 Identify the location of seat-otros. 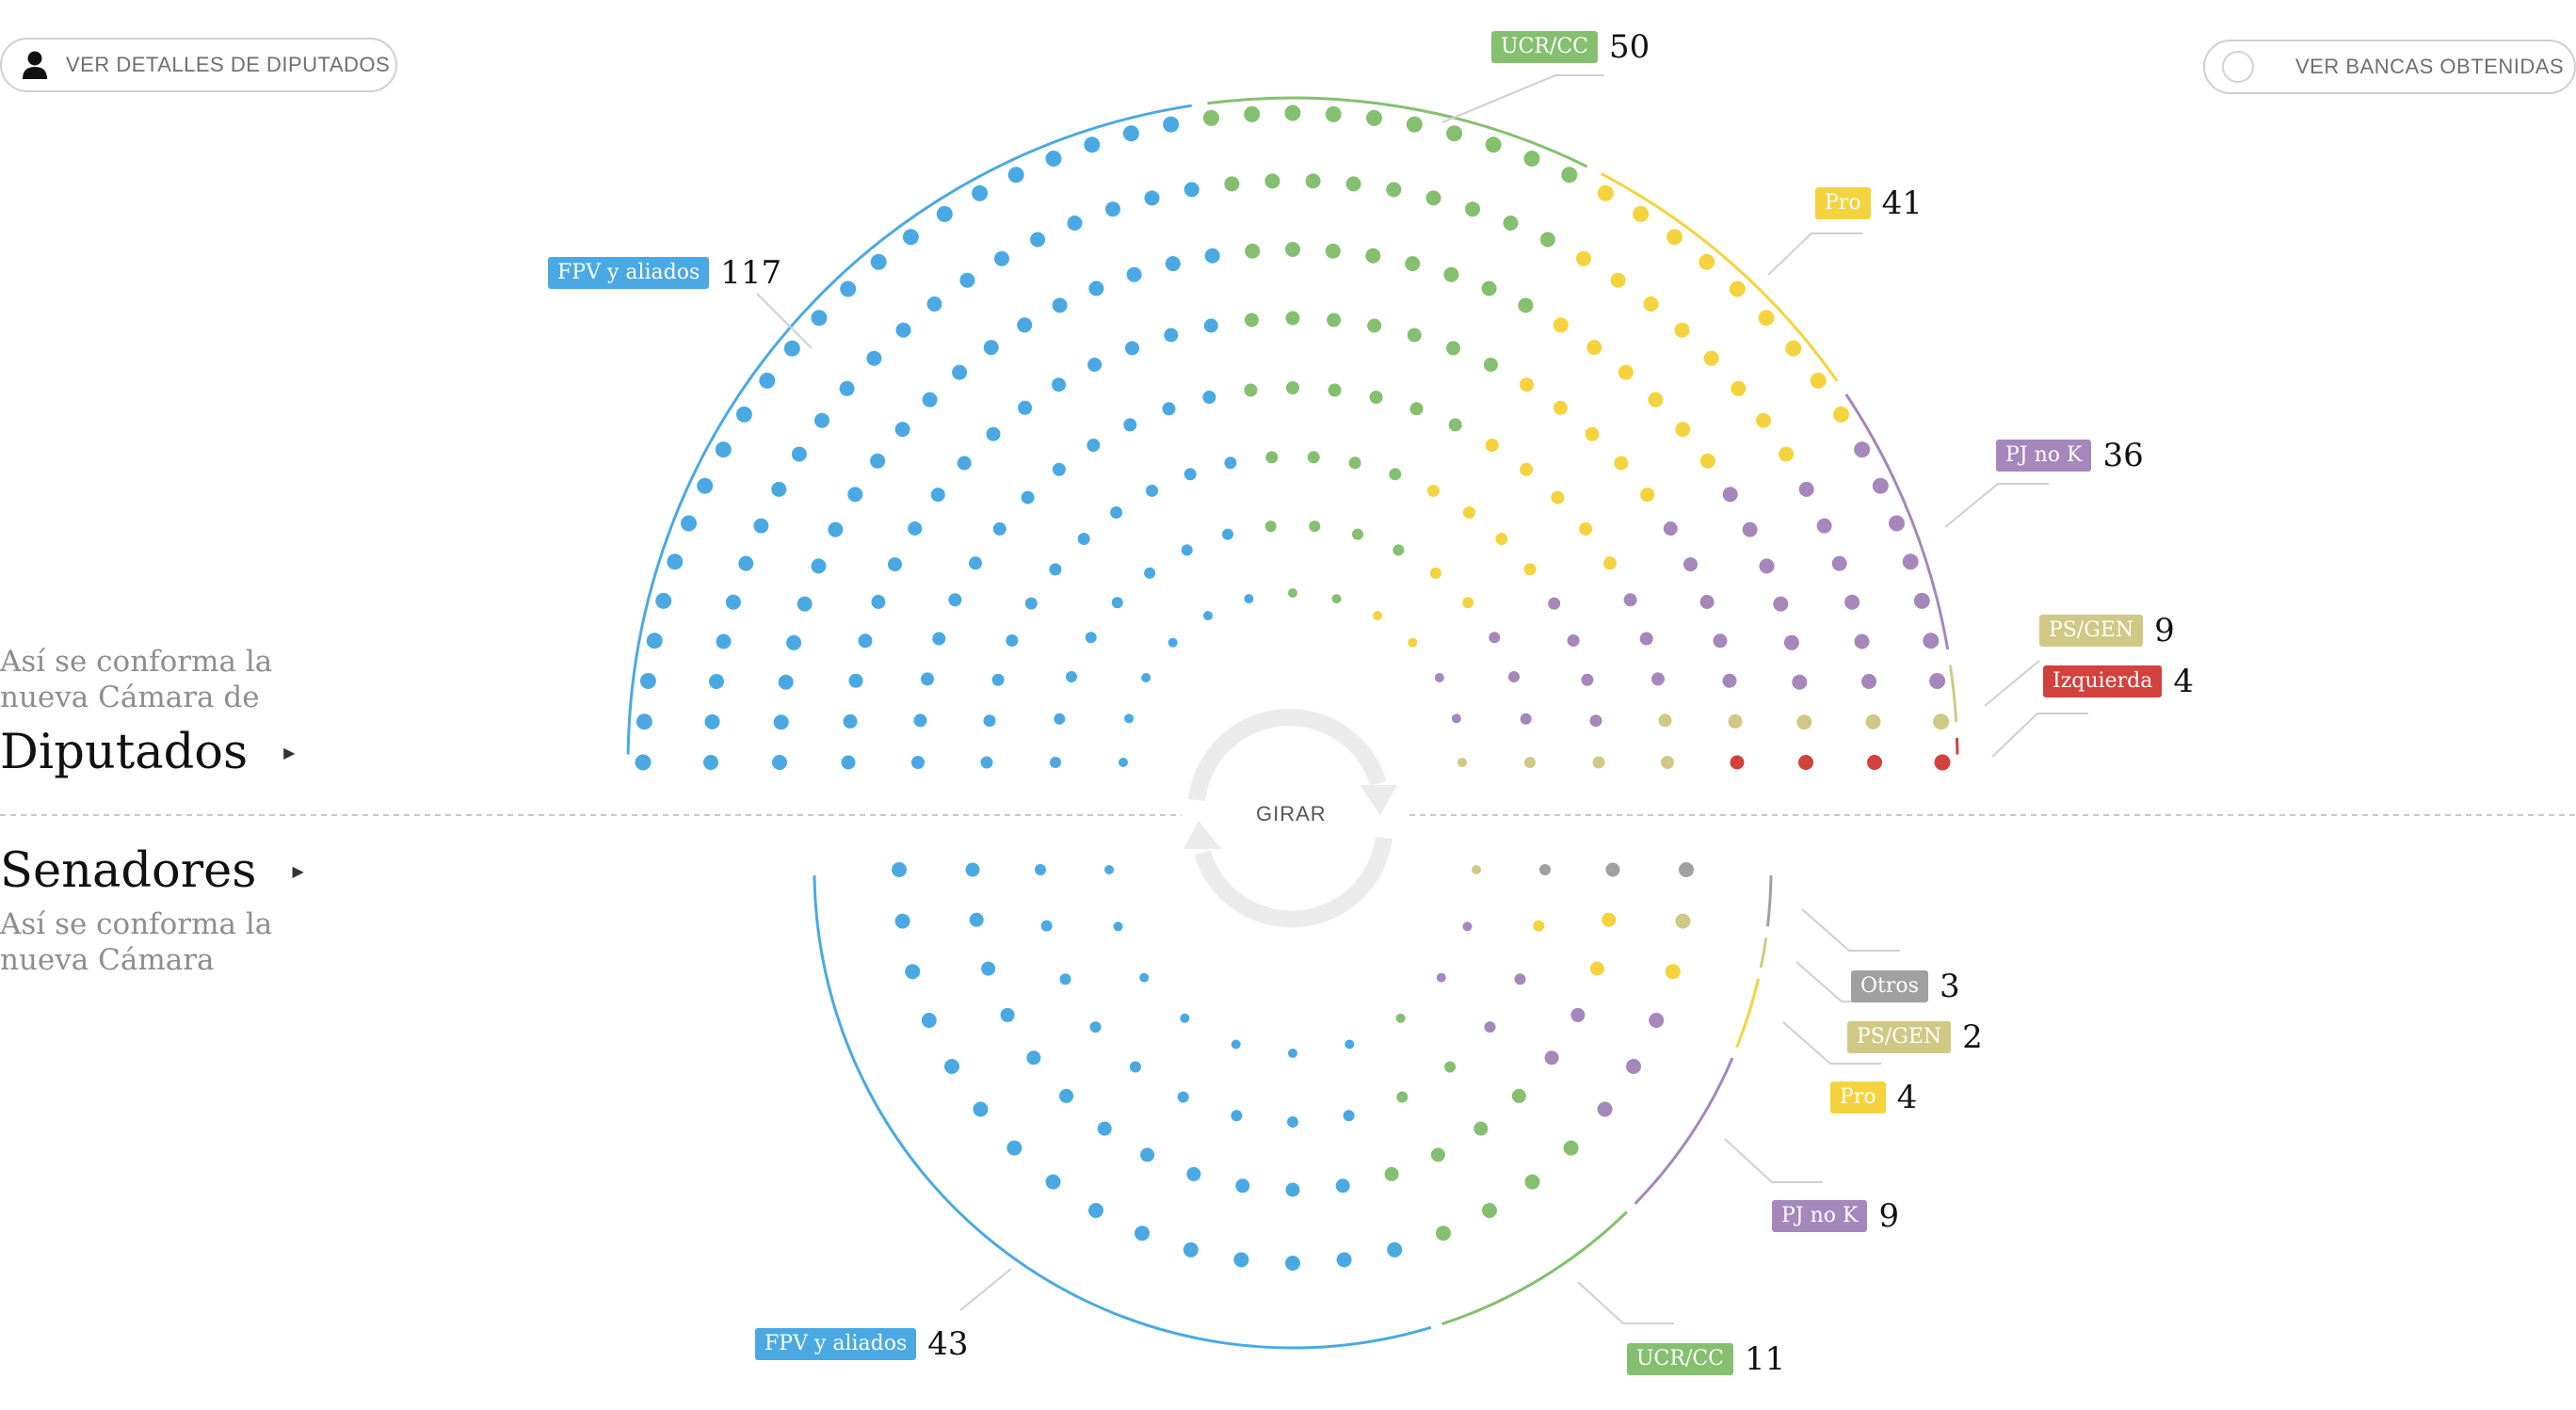
(1545, 870).